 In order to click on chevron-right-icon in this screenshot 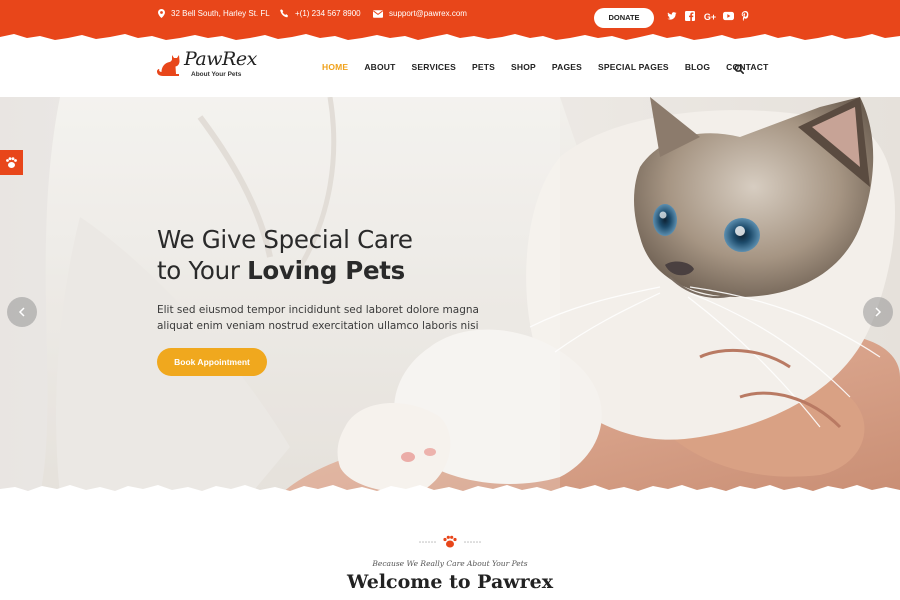, I will do `click(878, 312)`.